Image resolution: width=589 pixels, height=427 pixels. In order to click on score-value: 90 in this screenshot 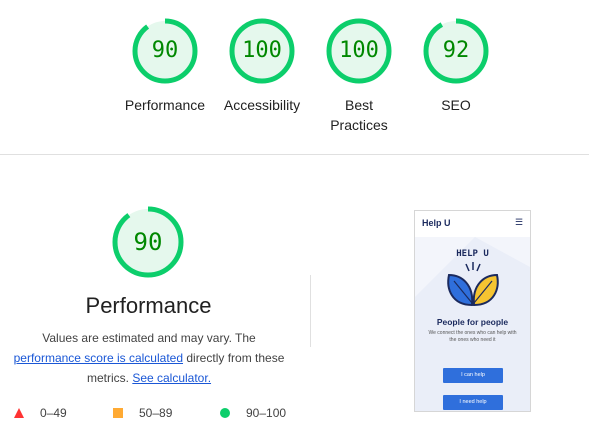, I will do `click(165, 50)`.